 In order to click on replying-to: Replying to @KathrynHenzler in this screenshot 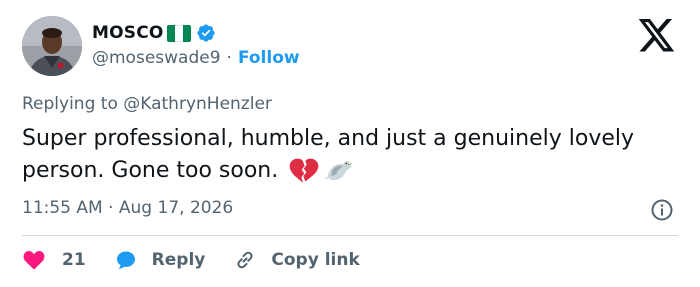, I will do `click(147, 104)`.